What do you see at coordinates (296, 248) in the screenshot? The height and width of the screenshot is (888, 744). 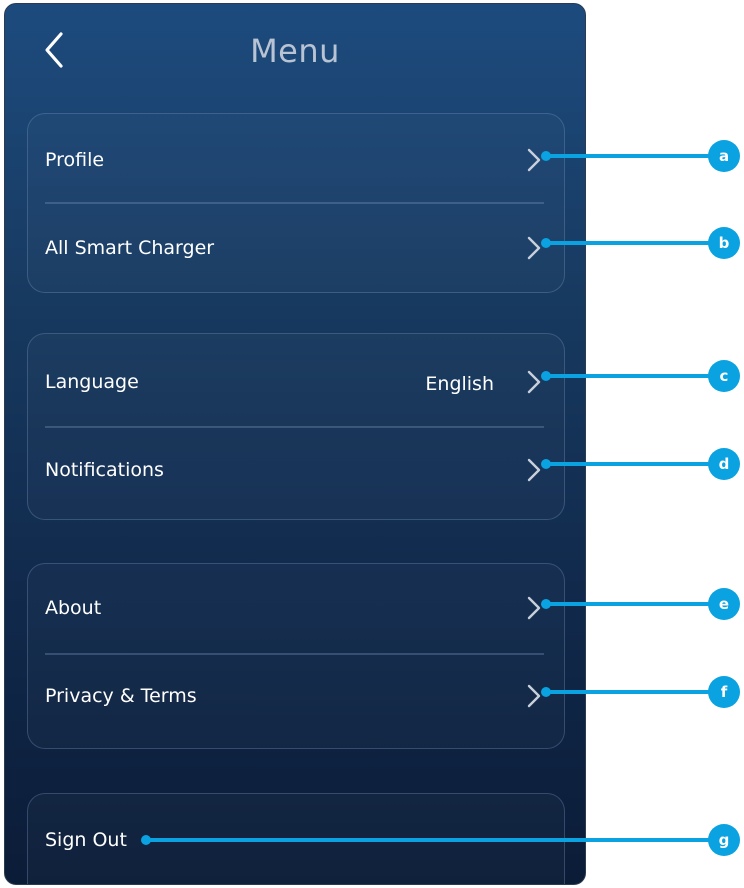 I see `menu-item-all-smart-charger: All Smart Charger` at bounding box center [296, 248].